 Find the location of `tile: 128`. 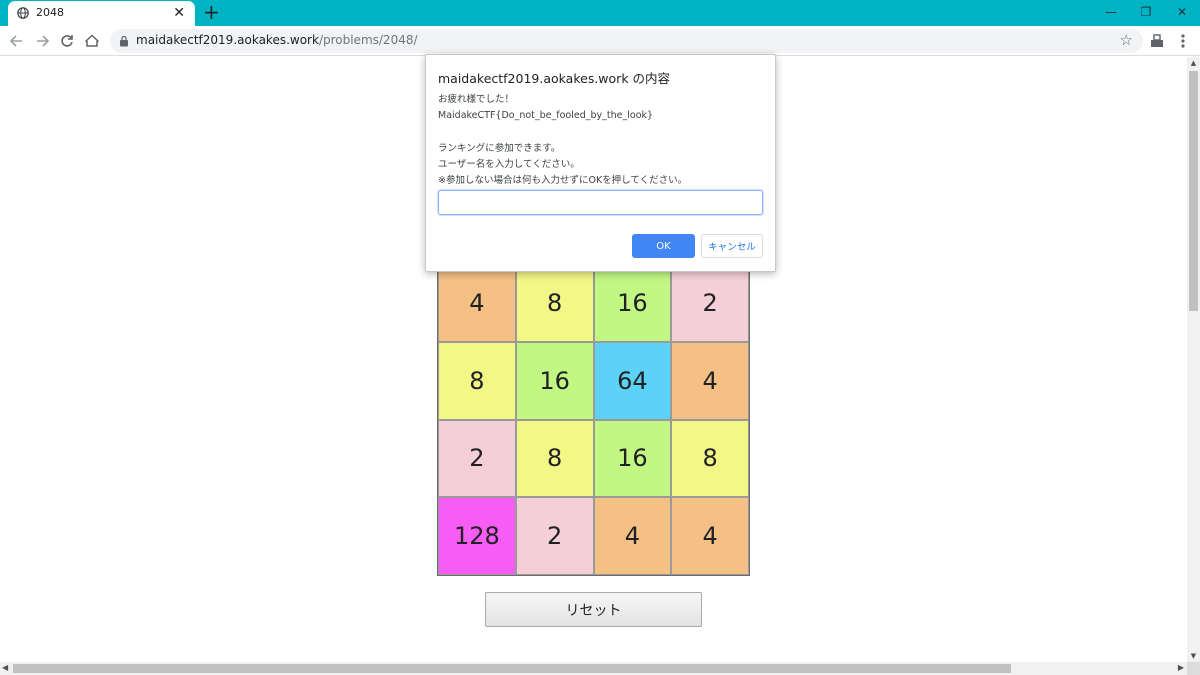

tile: 128 is located at coordinates (477, 536).